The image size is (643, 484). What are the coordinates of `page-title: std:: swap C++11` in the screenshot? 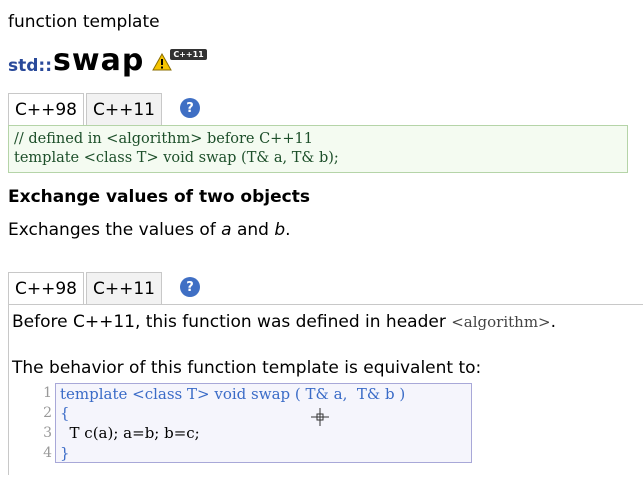 It's located at (107, 60).